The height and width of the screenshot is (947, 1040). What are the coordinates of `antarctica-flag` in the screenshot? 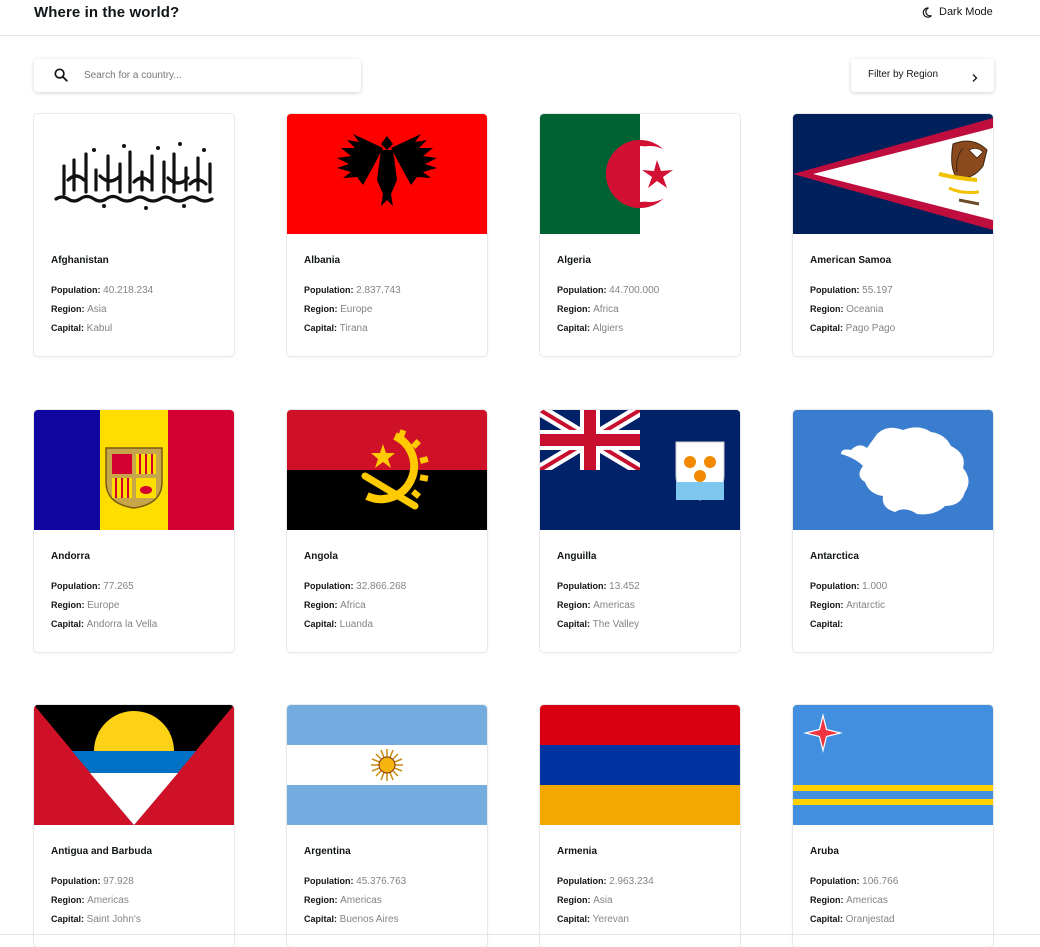 It's located at (893, 470).